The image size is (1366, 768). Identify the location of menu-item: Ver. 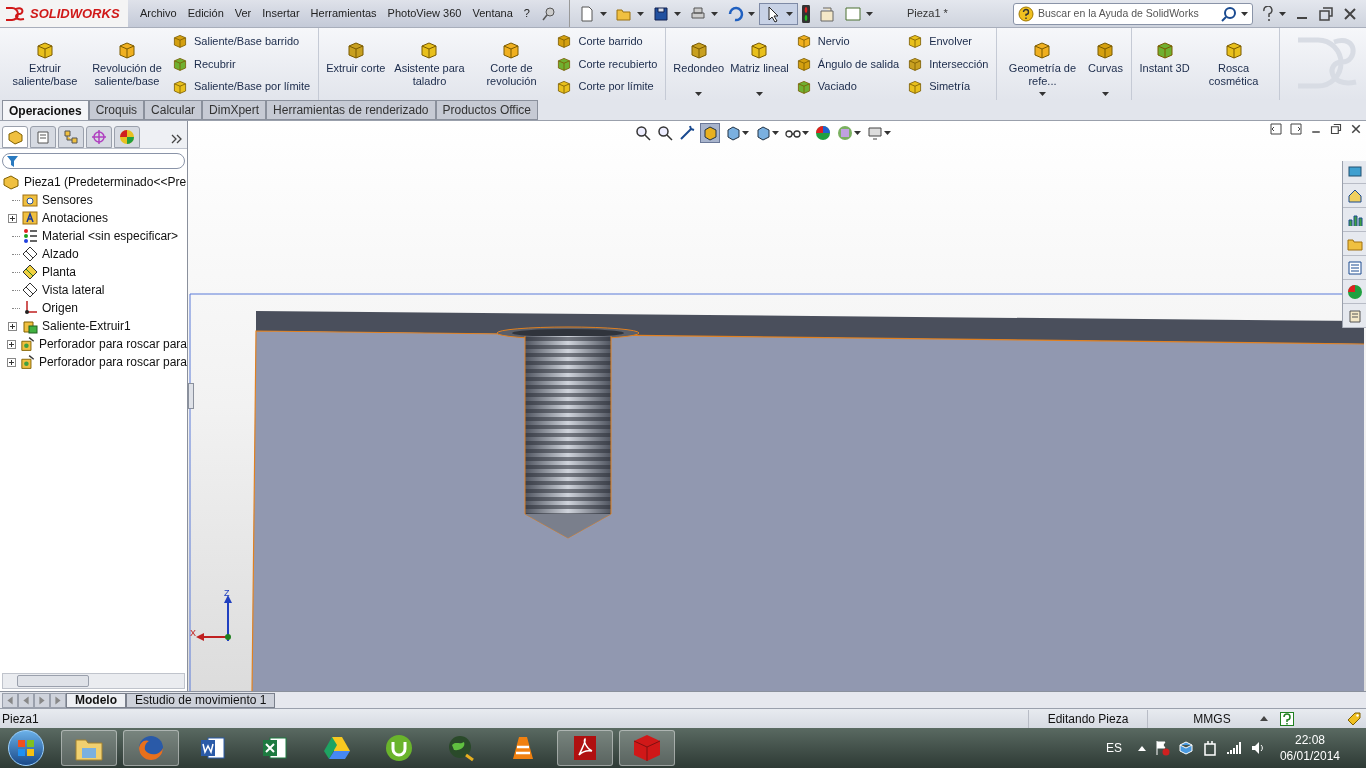
(243, 13).